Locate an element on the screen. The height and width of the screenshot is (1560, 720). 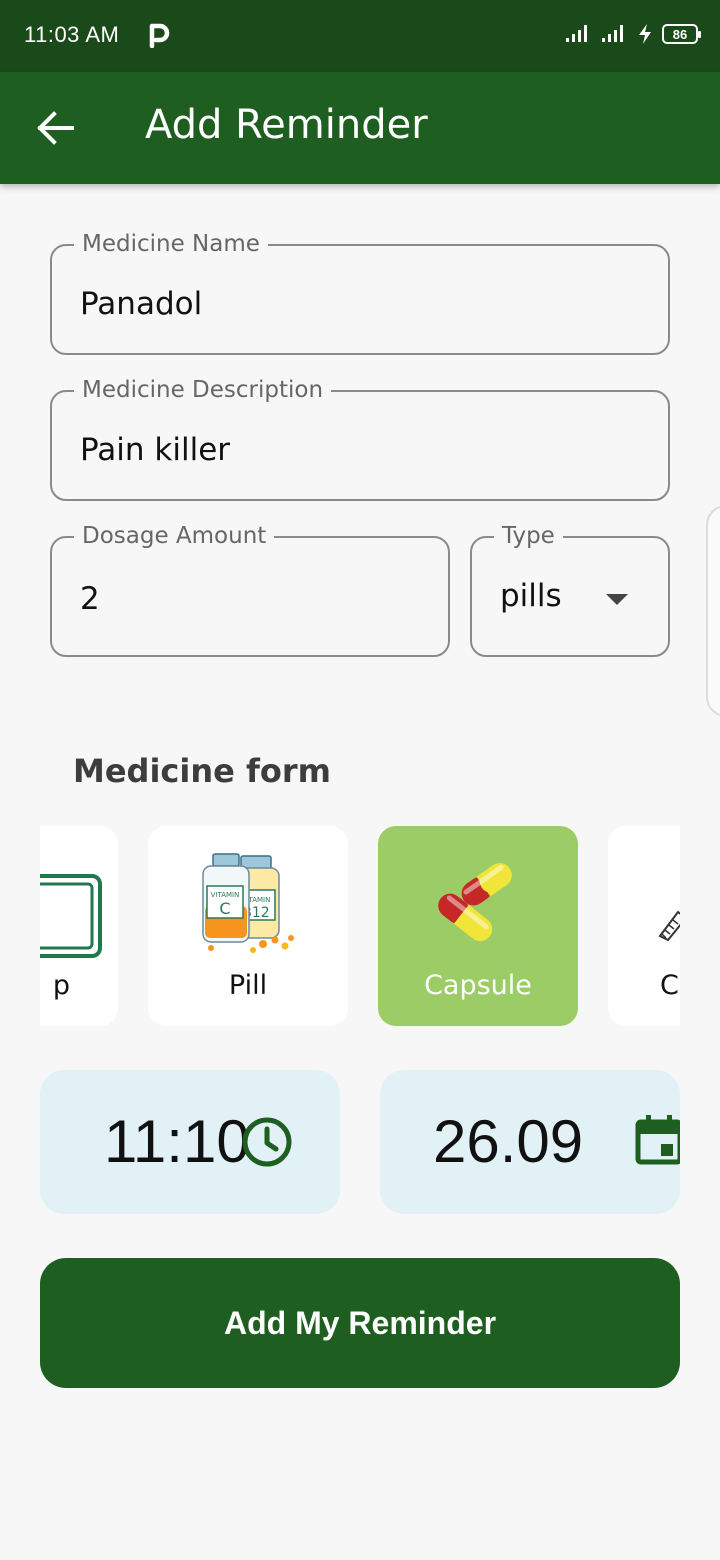
medicine-form-title: Medicine form is located at coordinates (202, 771).